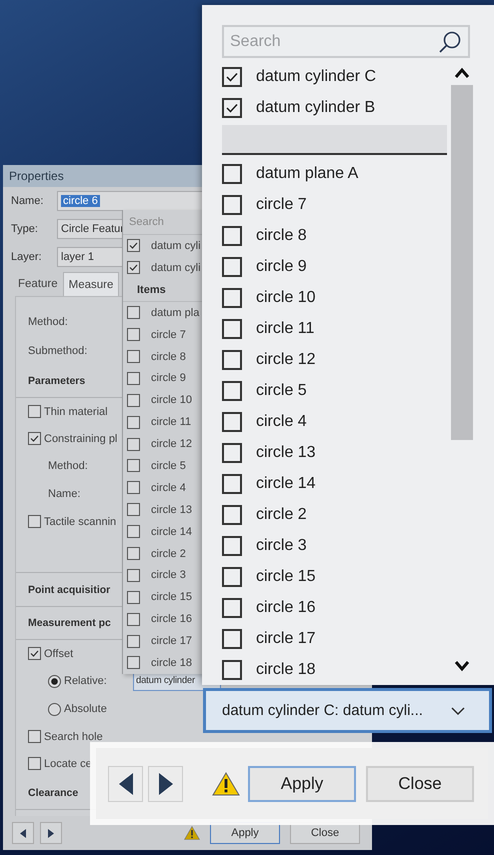 This screenshot has height=855, width=494. I want to click on checkbox-label: Constraining pl, so click(81, 438).